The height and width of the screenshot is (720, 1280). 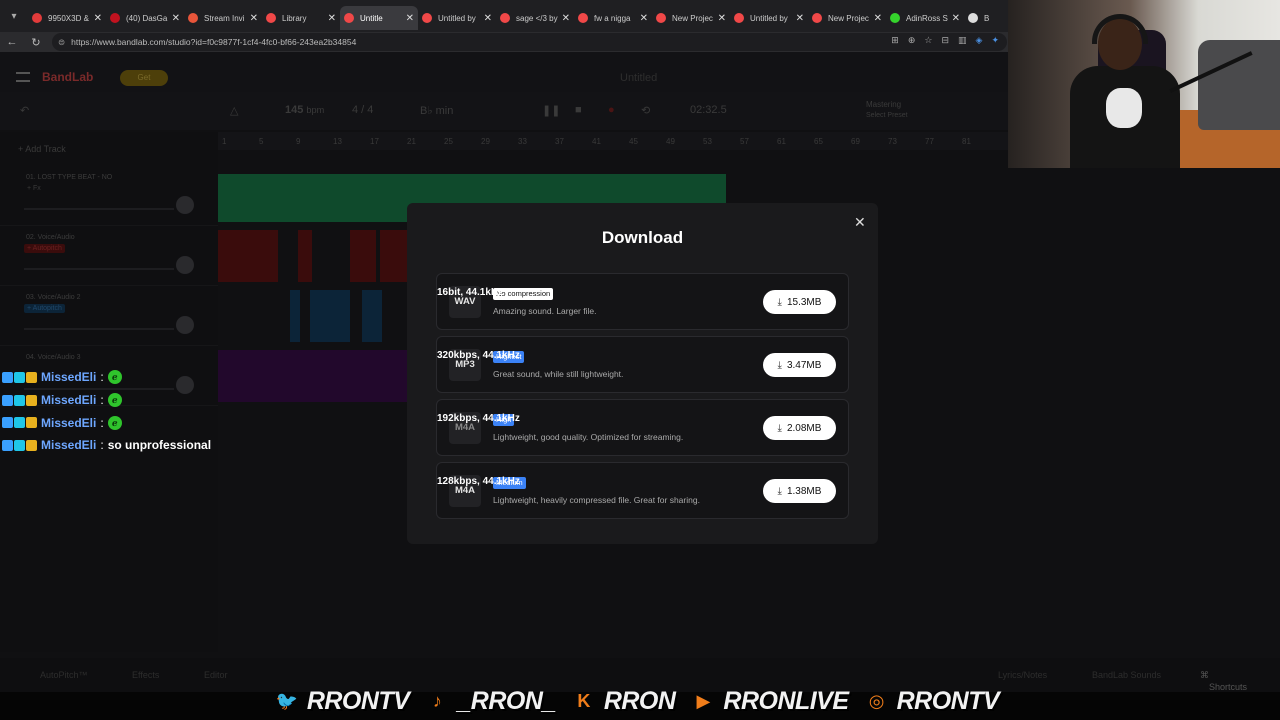 What do you see at coordinates (979, 40) in the screenshot?
I see `shield-icon: ◈` at bounding box center [979, 40].